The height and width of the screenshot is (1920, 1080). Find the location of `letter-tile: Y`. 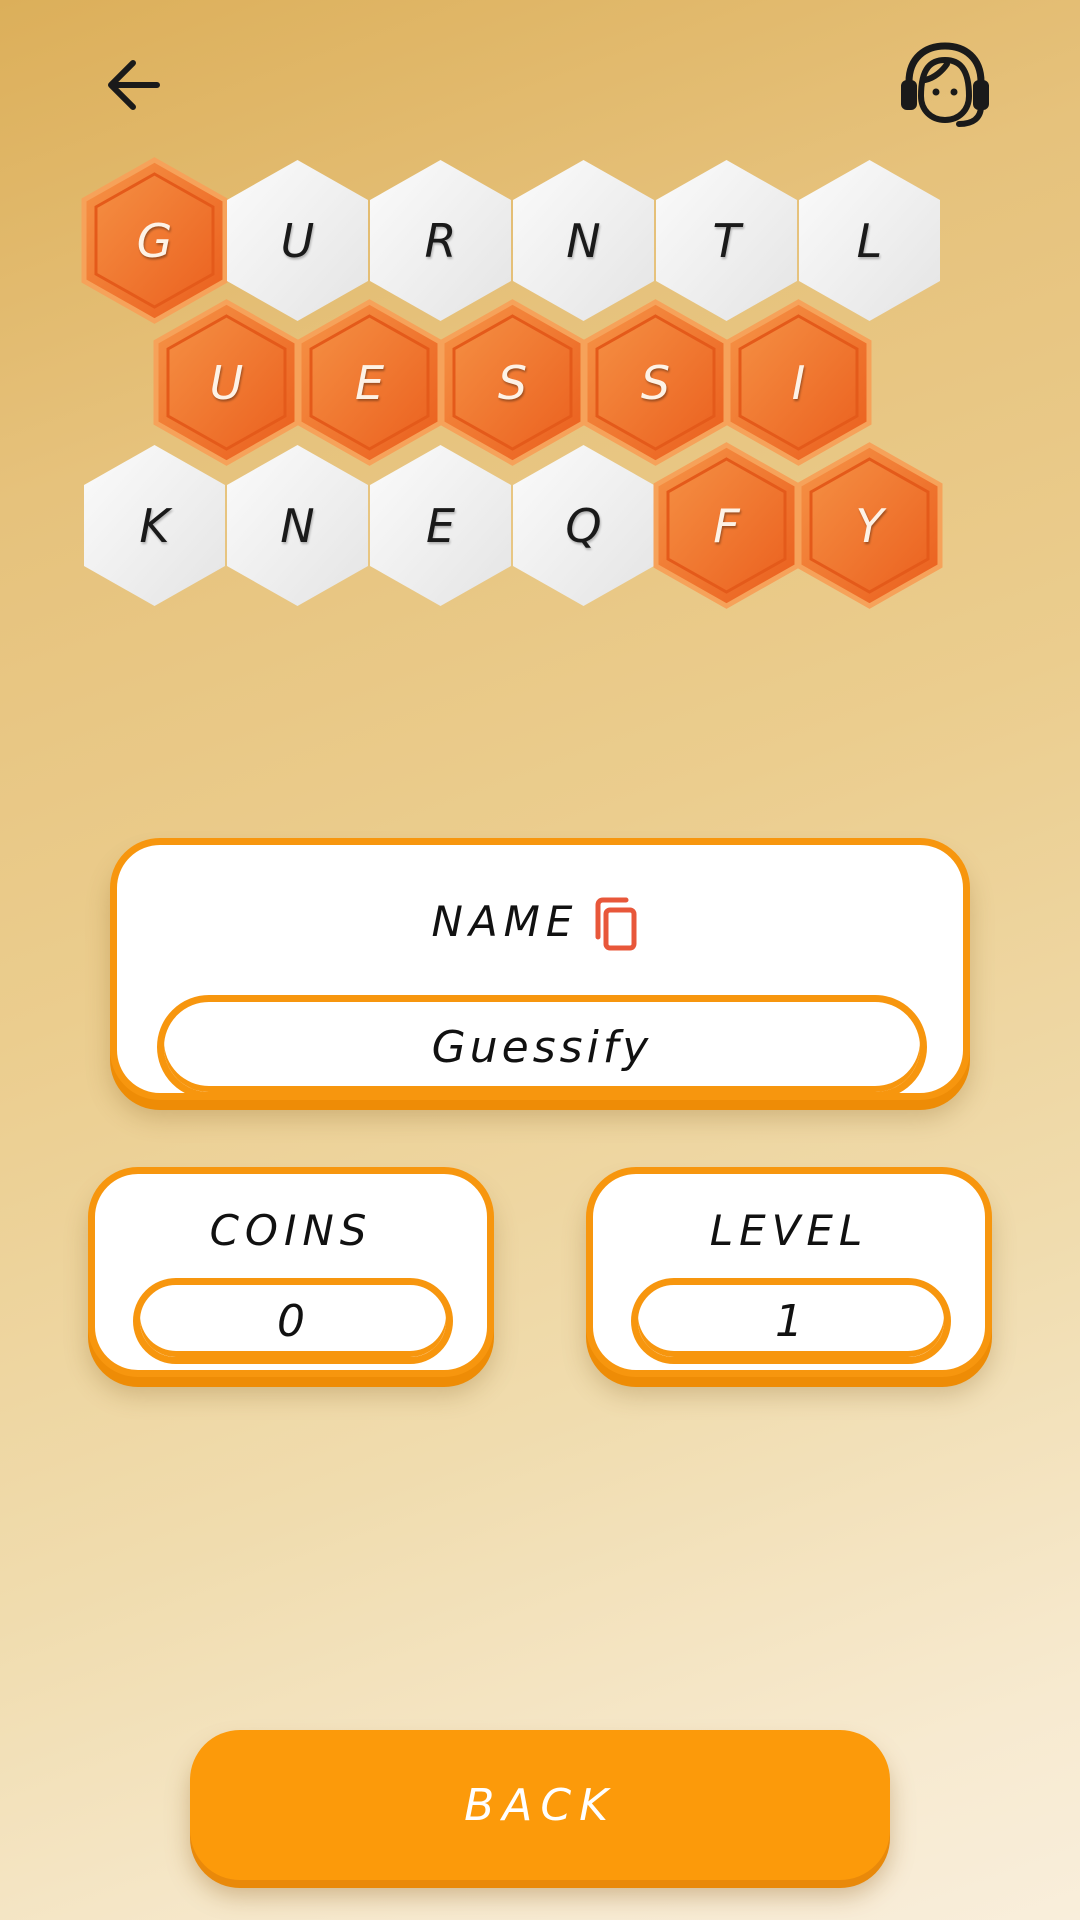

letter-tile: Y is located at coordinates (869, 525).